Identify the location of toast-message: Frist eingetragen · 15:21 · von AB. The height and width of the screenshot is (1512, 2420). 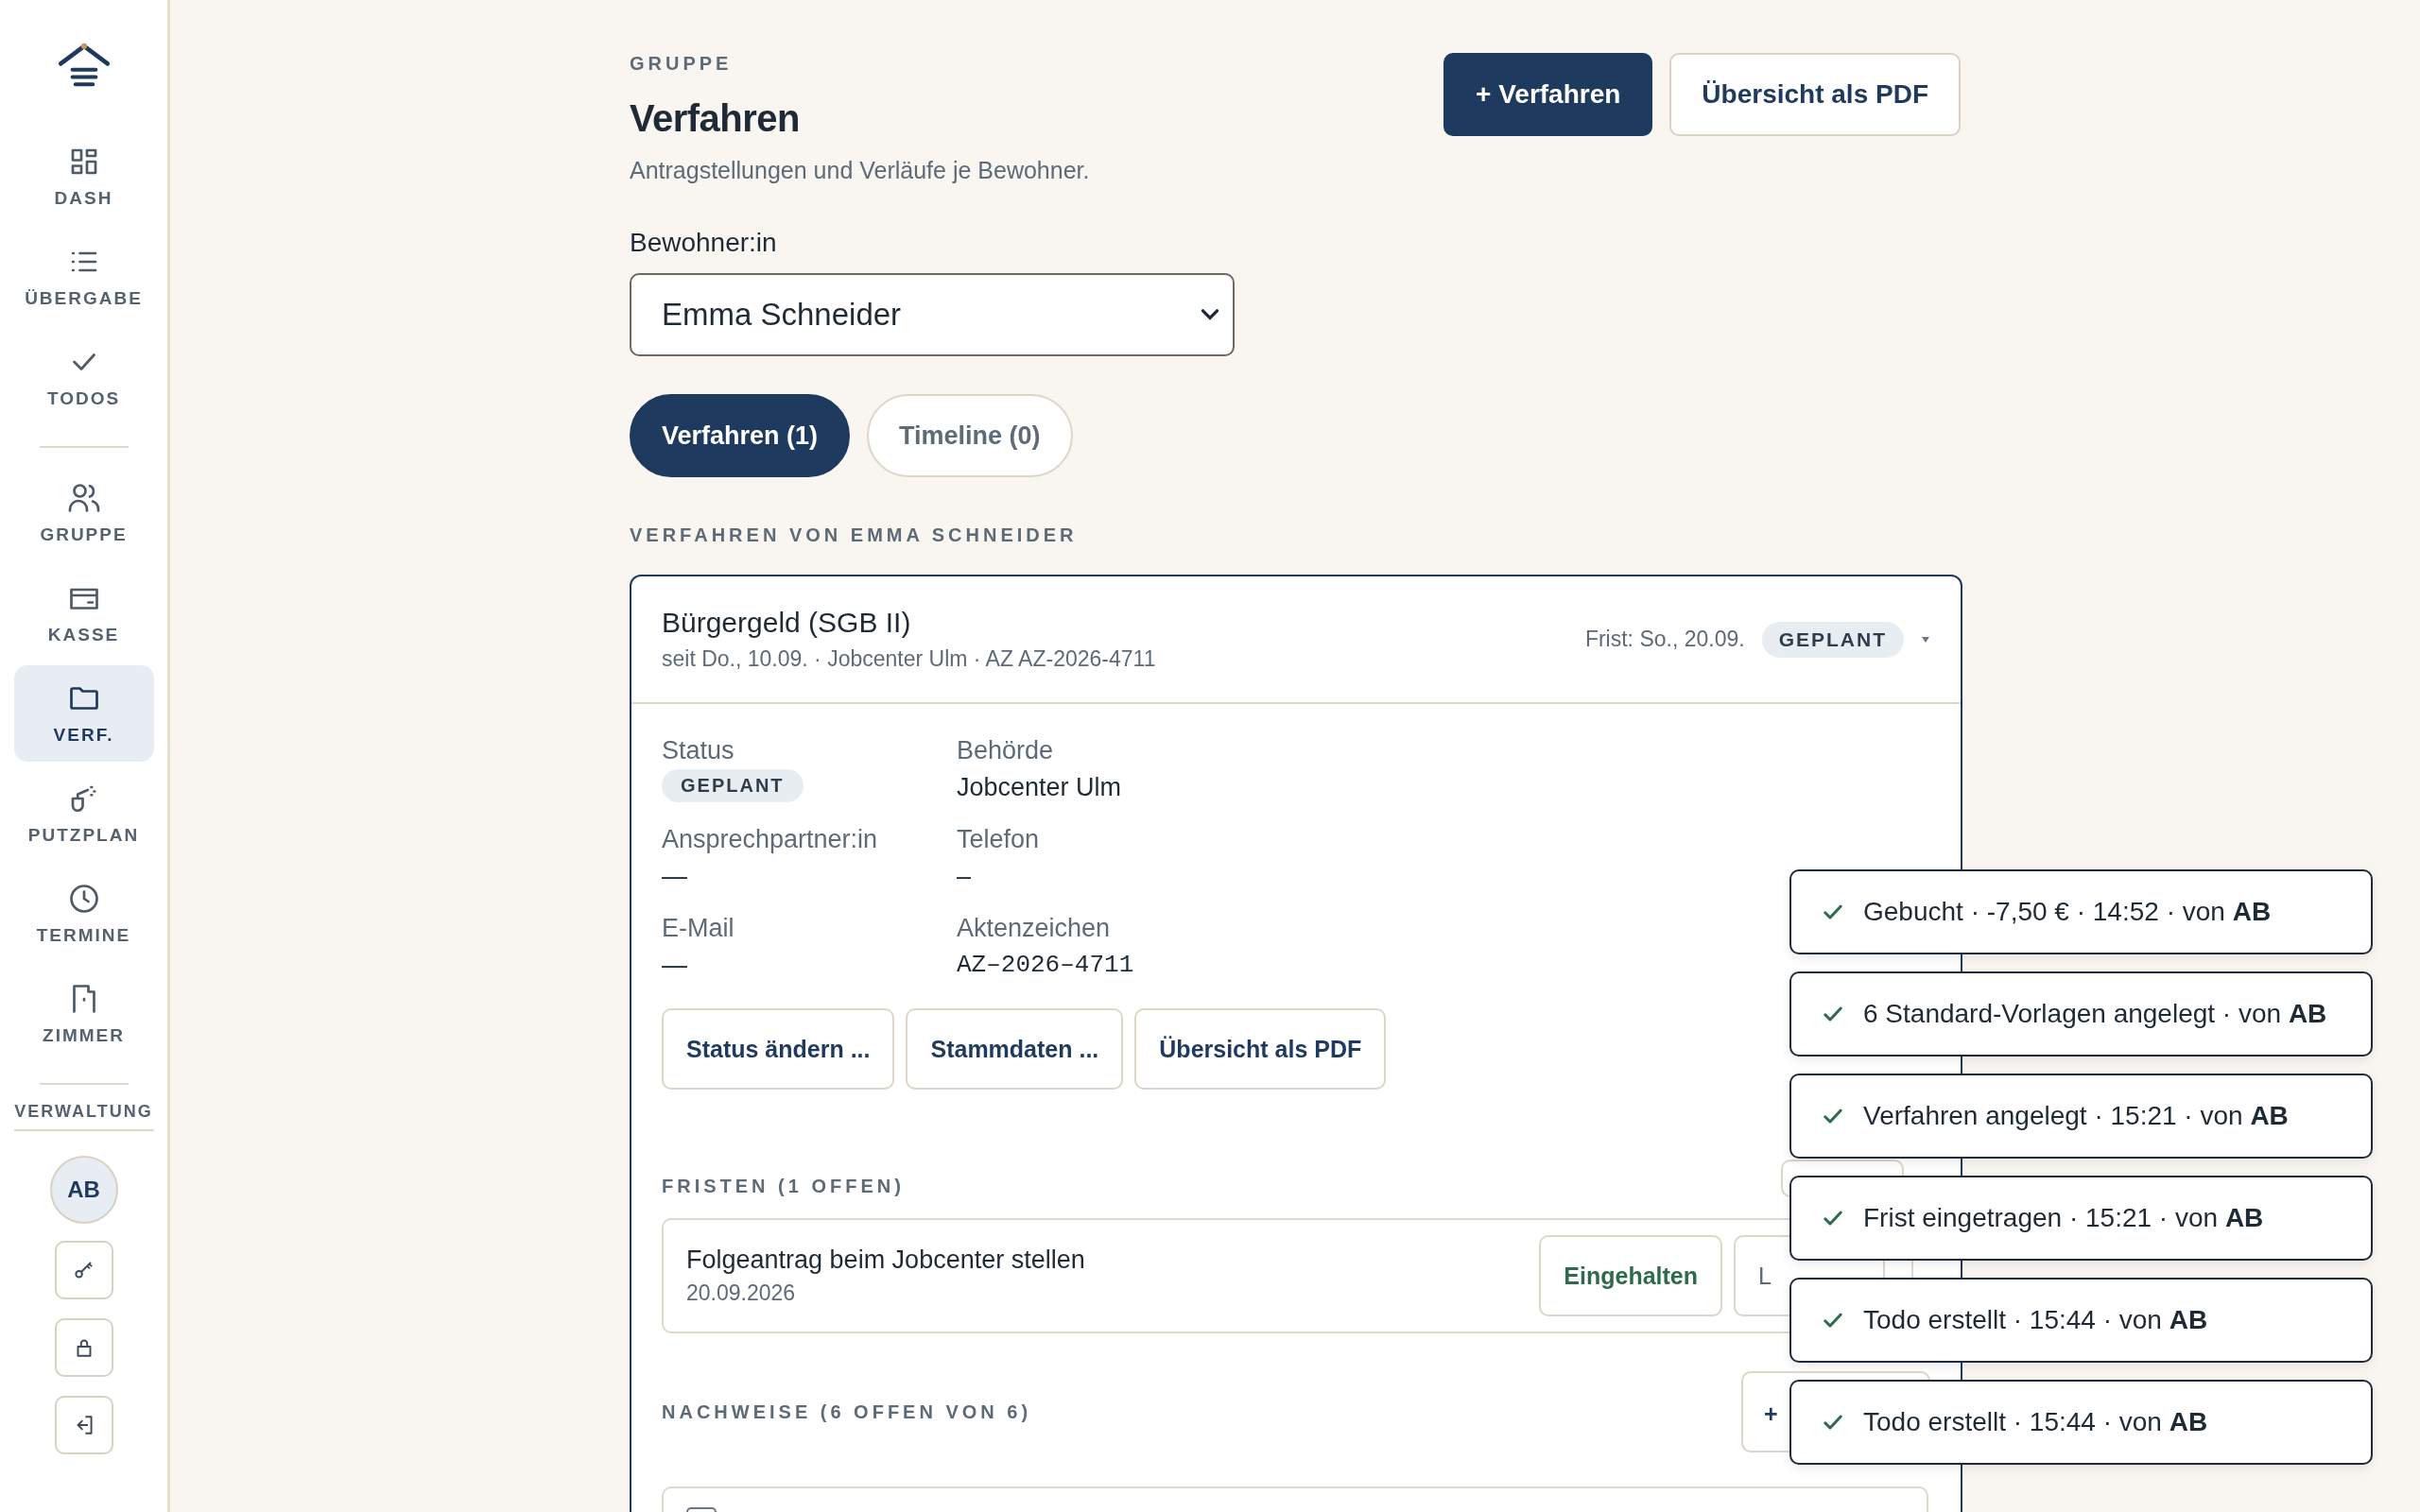
(2063, 1218).